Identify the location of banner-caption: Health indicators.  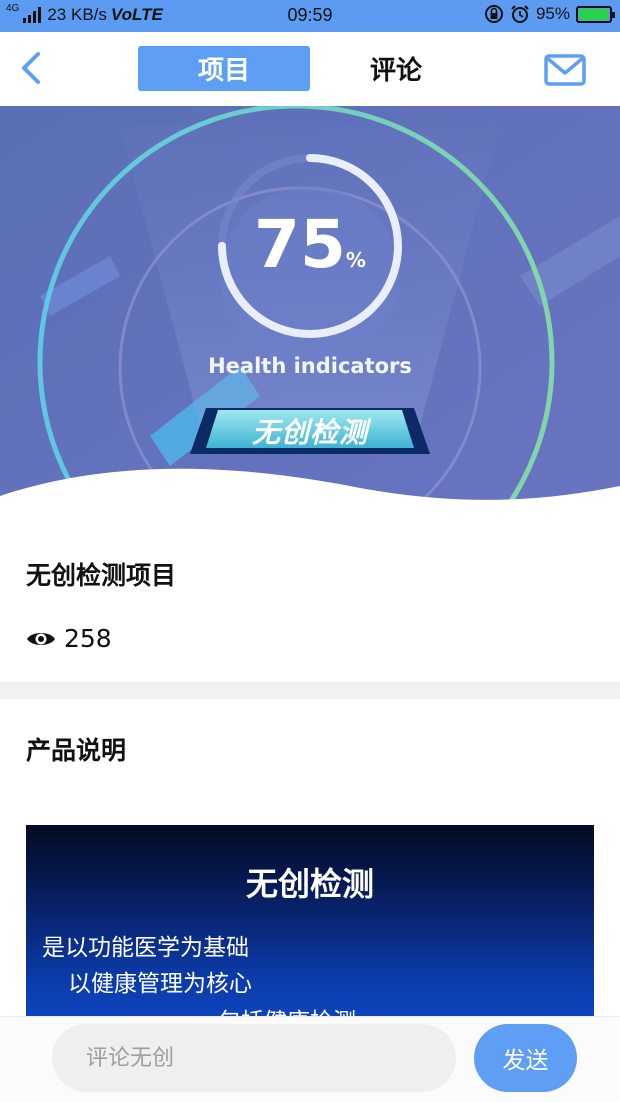
(310, 366).